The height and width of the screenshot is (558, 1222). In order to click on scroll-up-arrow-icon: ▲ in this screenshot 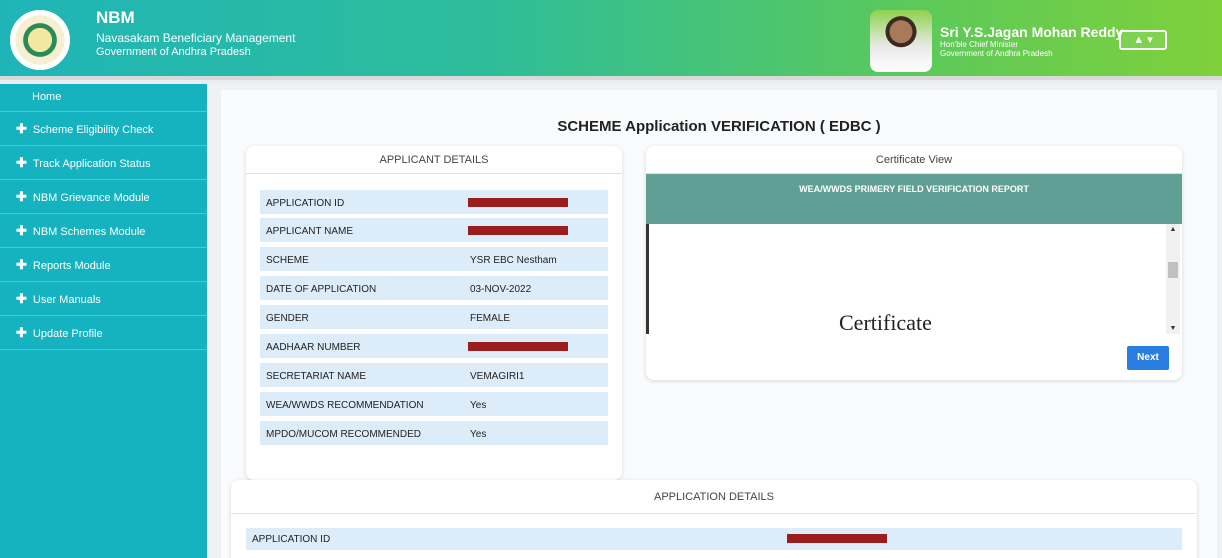, I will do `click(1173, 229)`.